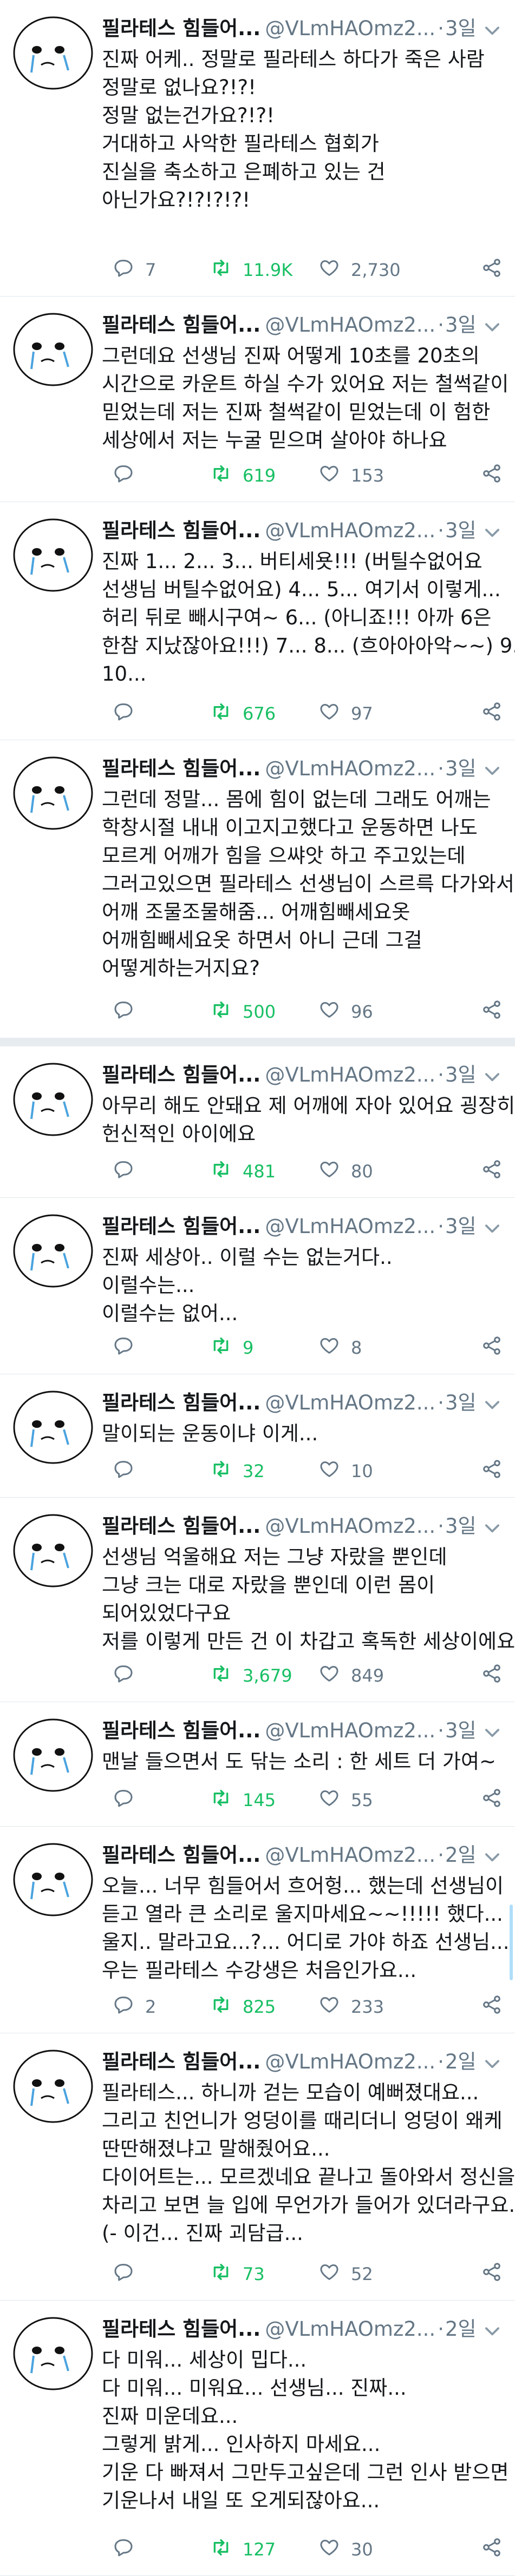 The height and width of the screenshot is (2576, 515). I want to click on like-button: 849, so click(346, 1676).